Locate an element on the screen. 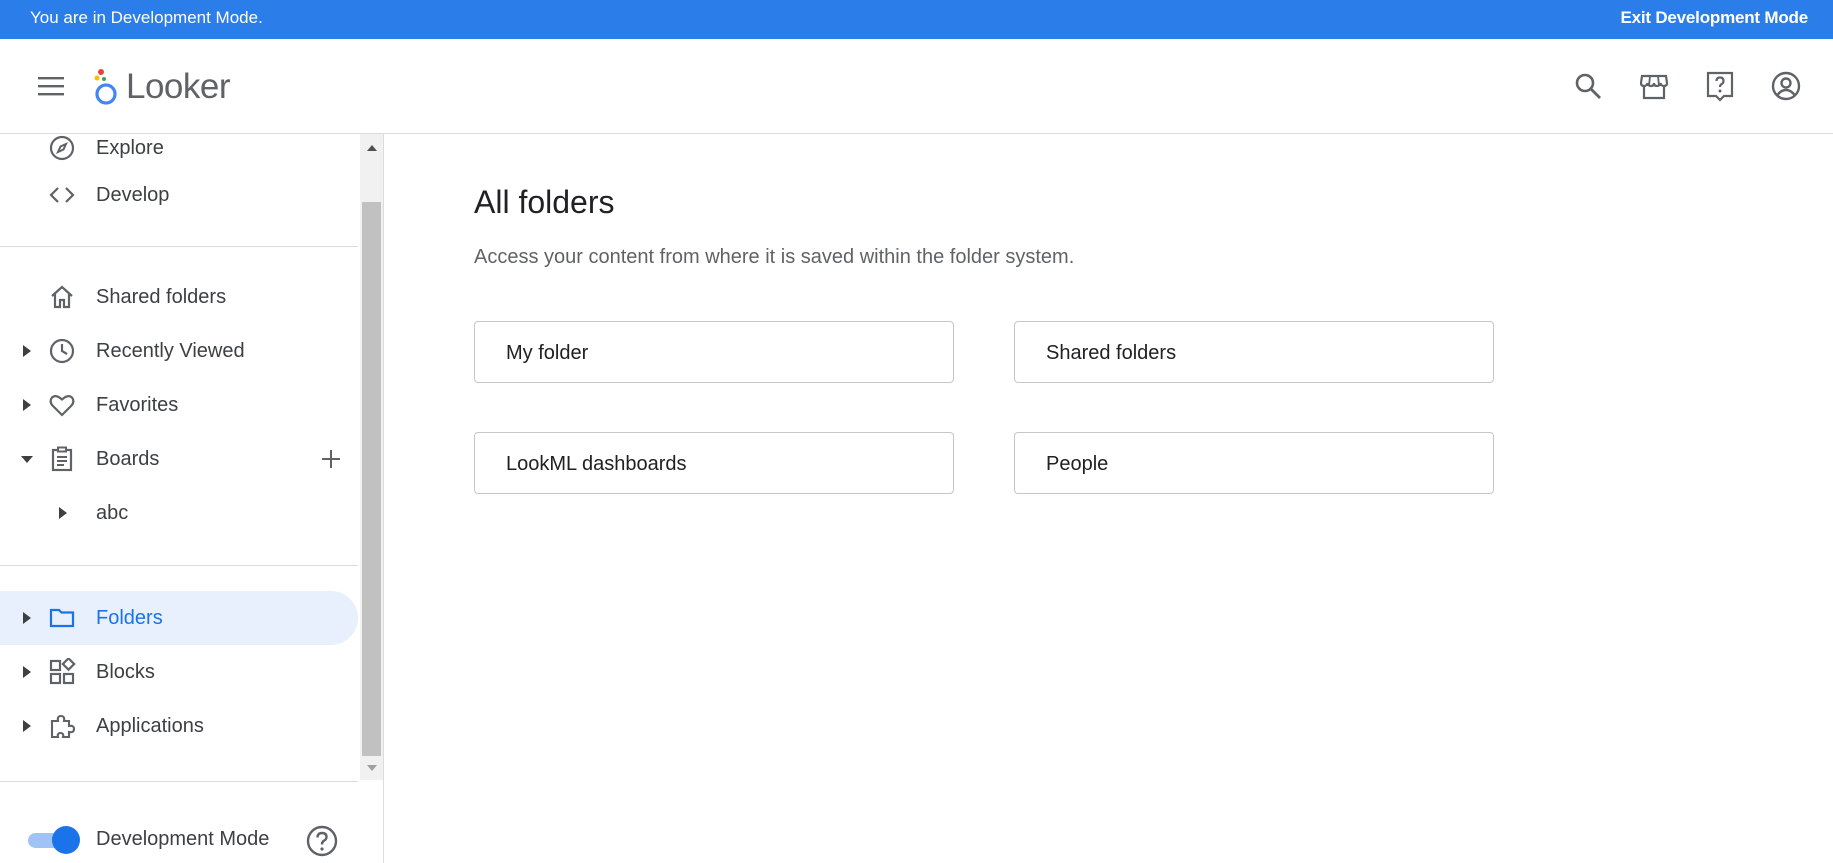 The width and height of the screenshot is (1833, 863). folder-card-label: Shared folders is located at coordinates (1111, 353).